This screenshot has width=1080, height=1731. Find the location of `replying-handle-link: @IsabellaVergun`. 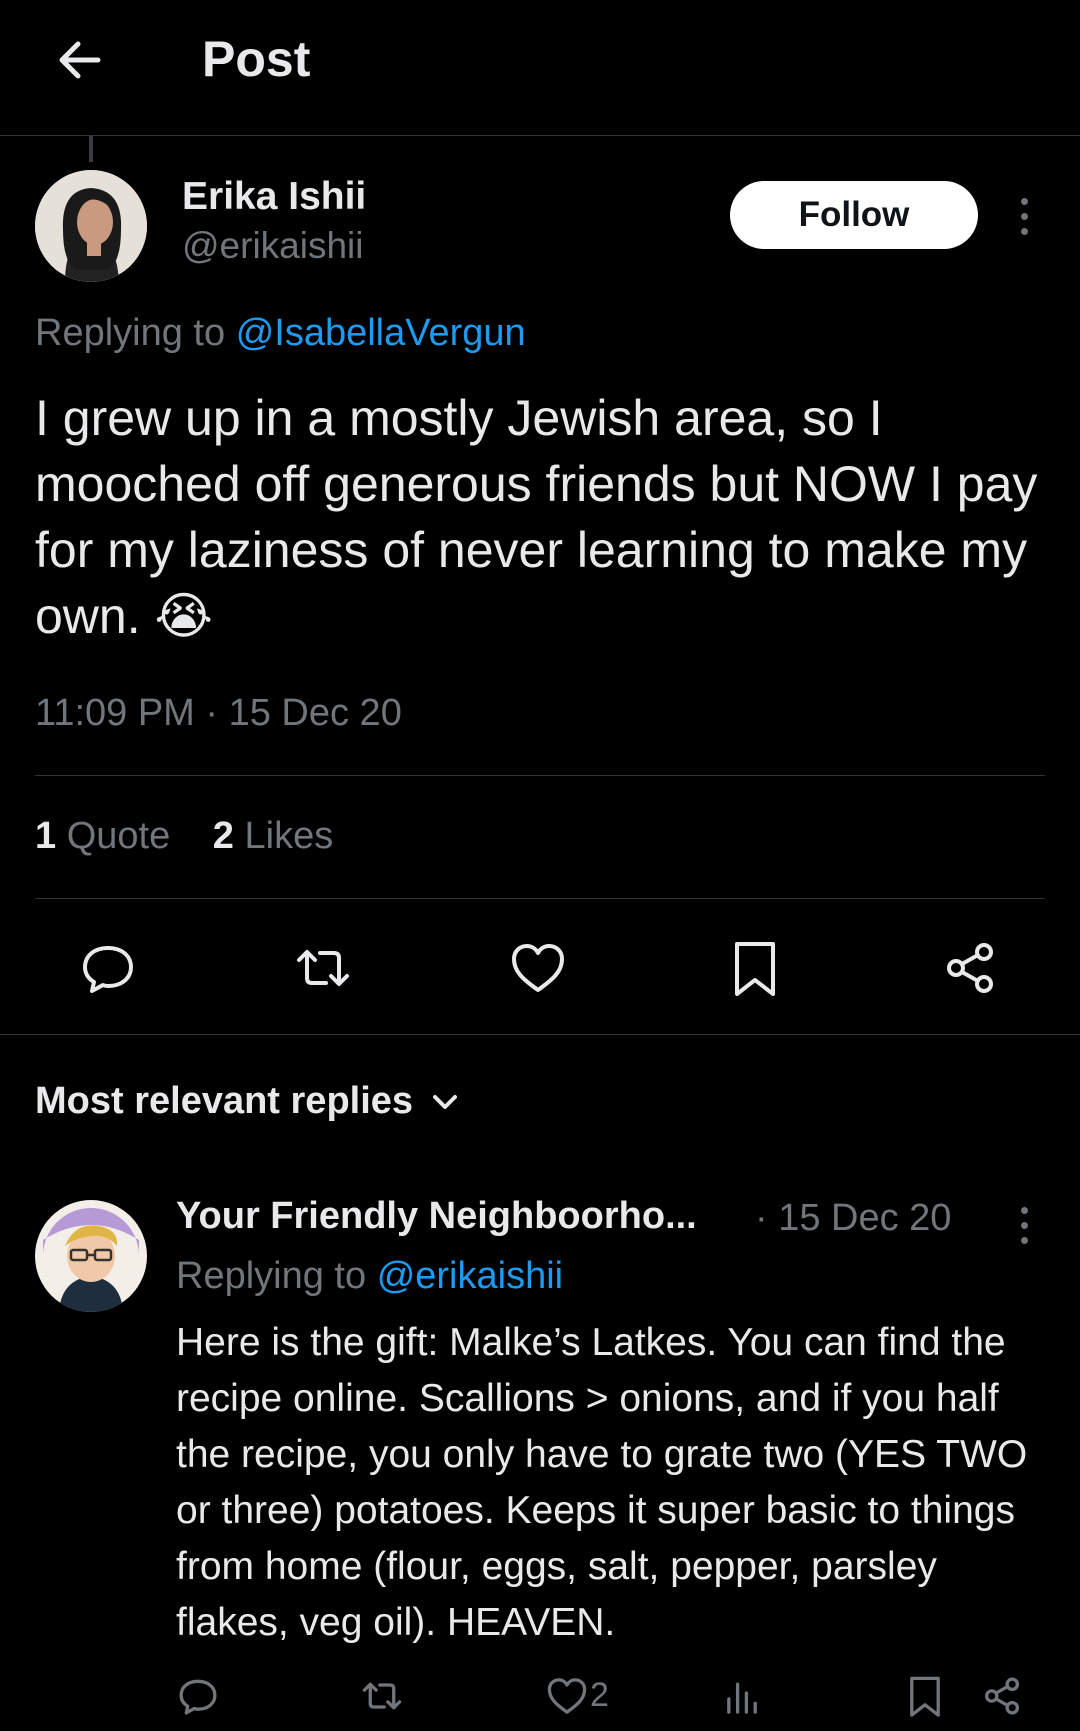

replying-handle-link: @IsabellaVergun is located at coordinates (381, 333).